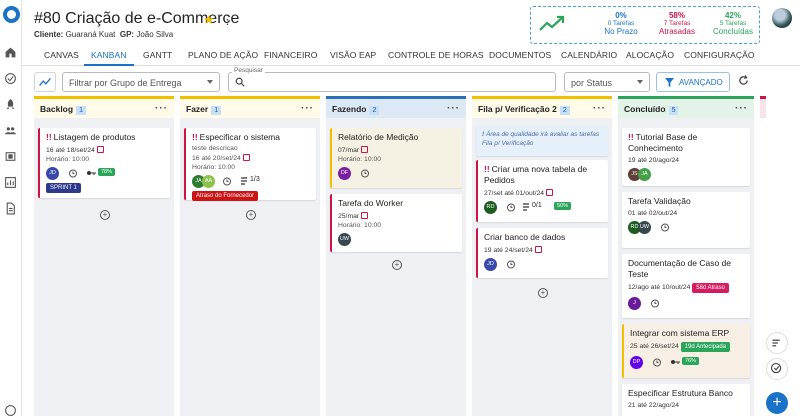 The image size is (800, 416). What do you see at coordinates (10, 104) in the screenshot?
I see `rocket-icon` at bounding box center [10, 104].